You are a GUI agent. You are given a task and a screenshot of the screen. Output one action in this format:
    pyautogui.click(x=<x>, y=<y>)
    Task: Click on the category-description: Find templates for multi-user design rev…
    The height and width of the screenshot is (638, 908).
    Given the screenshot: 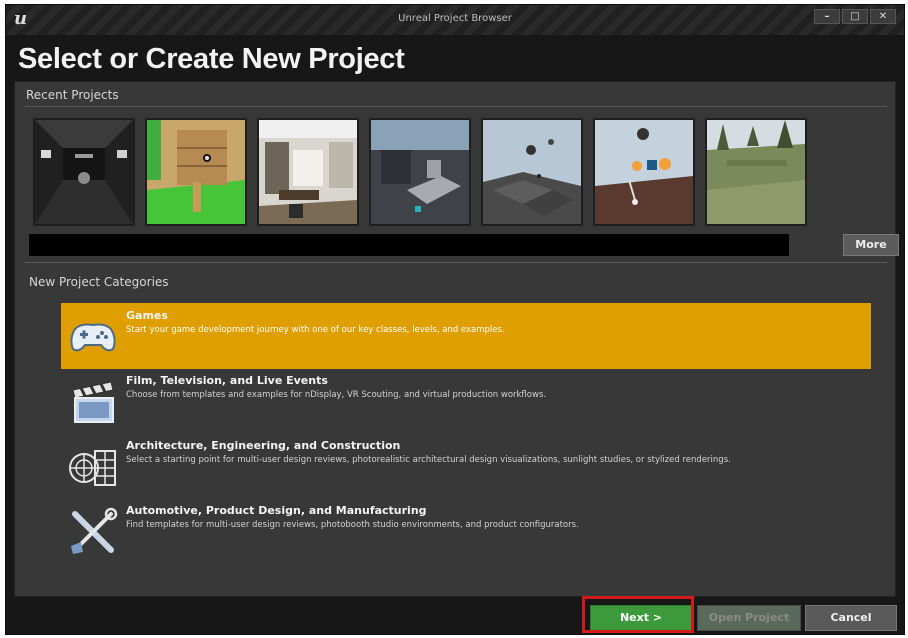 What is the action you would take?
    pyautogui.click(x=352, y=525)
    